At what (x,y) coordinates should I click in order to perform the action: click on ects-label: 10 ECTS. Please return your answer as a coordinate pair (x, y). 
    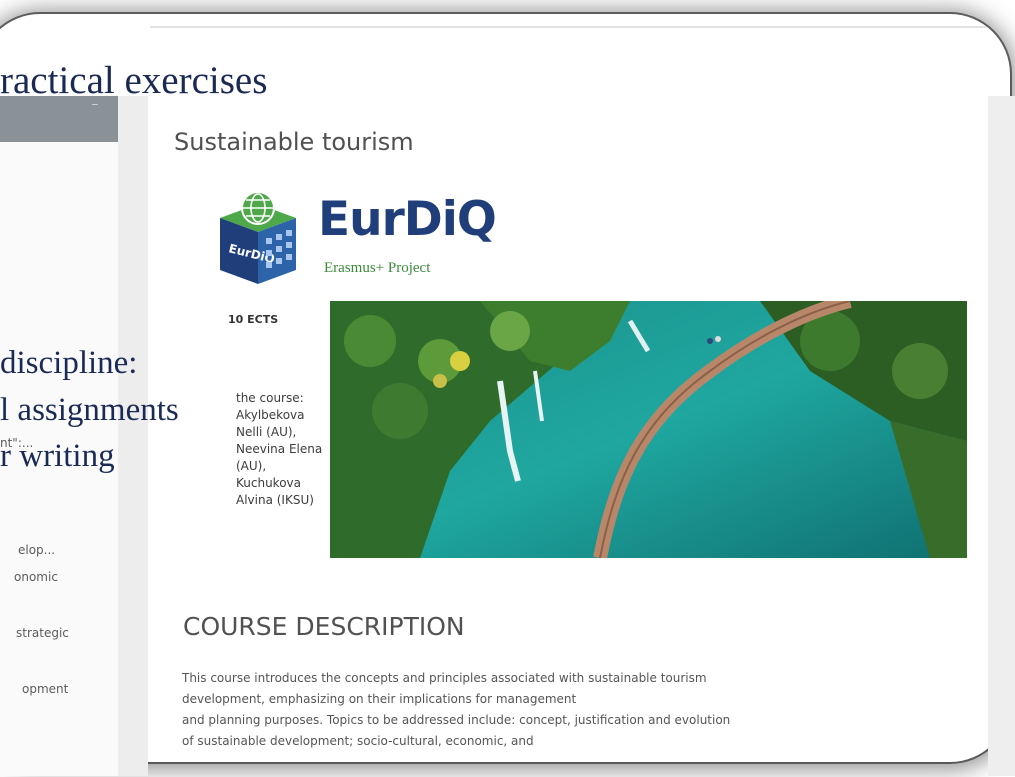
    Looking at the image, I should click on (253, 319).